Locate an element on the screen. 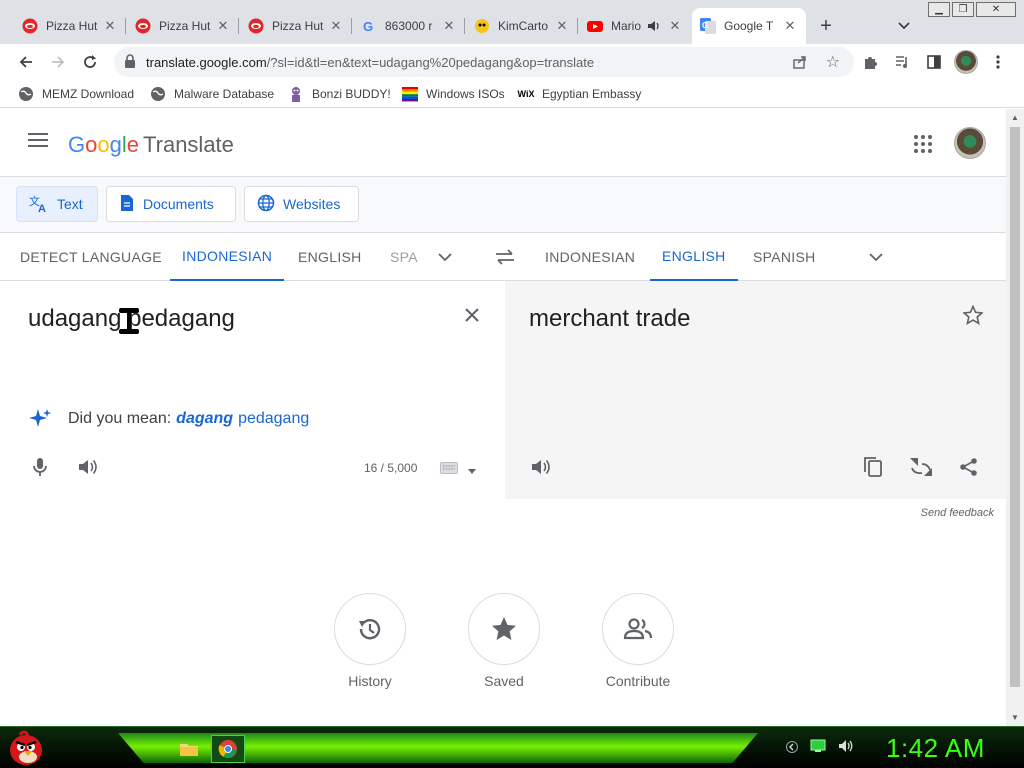 The height and width of the screenshot is (768, 1024). history-button: History is located at coordinates (370, 641).